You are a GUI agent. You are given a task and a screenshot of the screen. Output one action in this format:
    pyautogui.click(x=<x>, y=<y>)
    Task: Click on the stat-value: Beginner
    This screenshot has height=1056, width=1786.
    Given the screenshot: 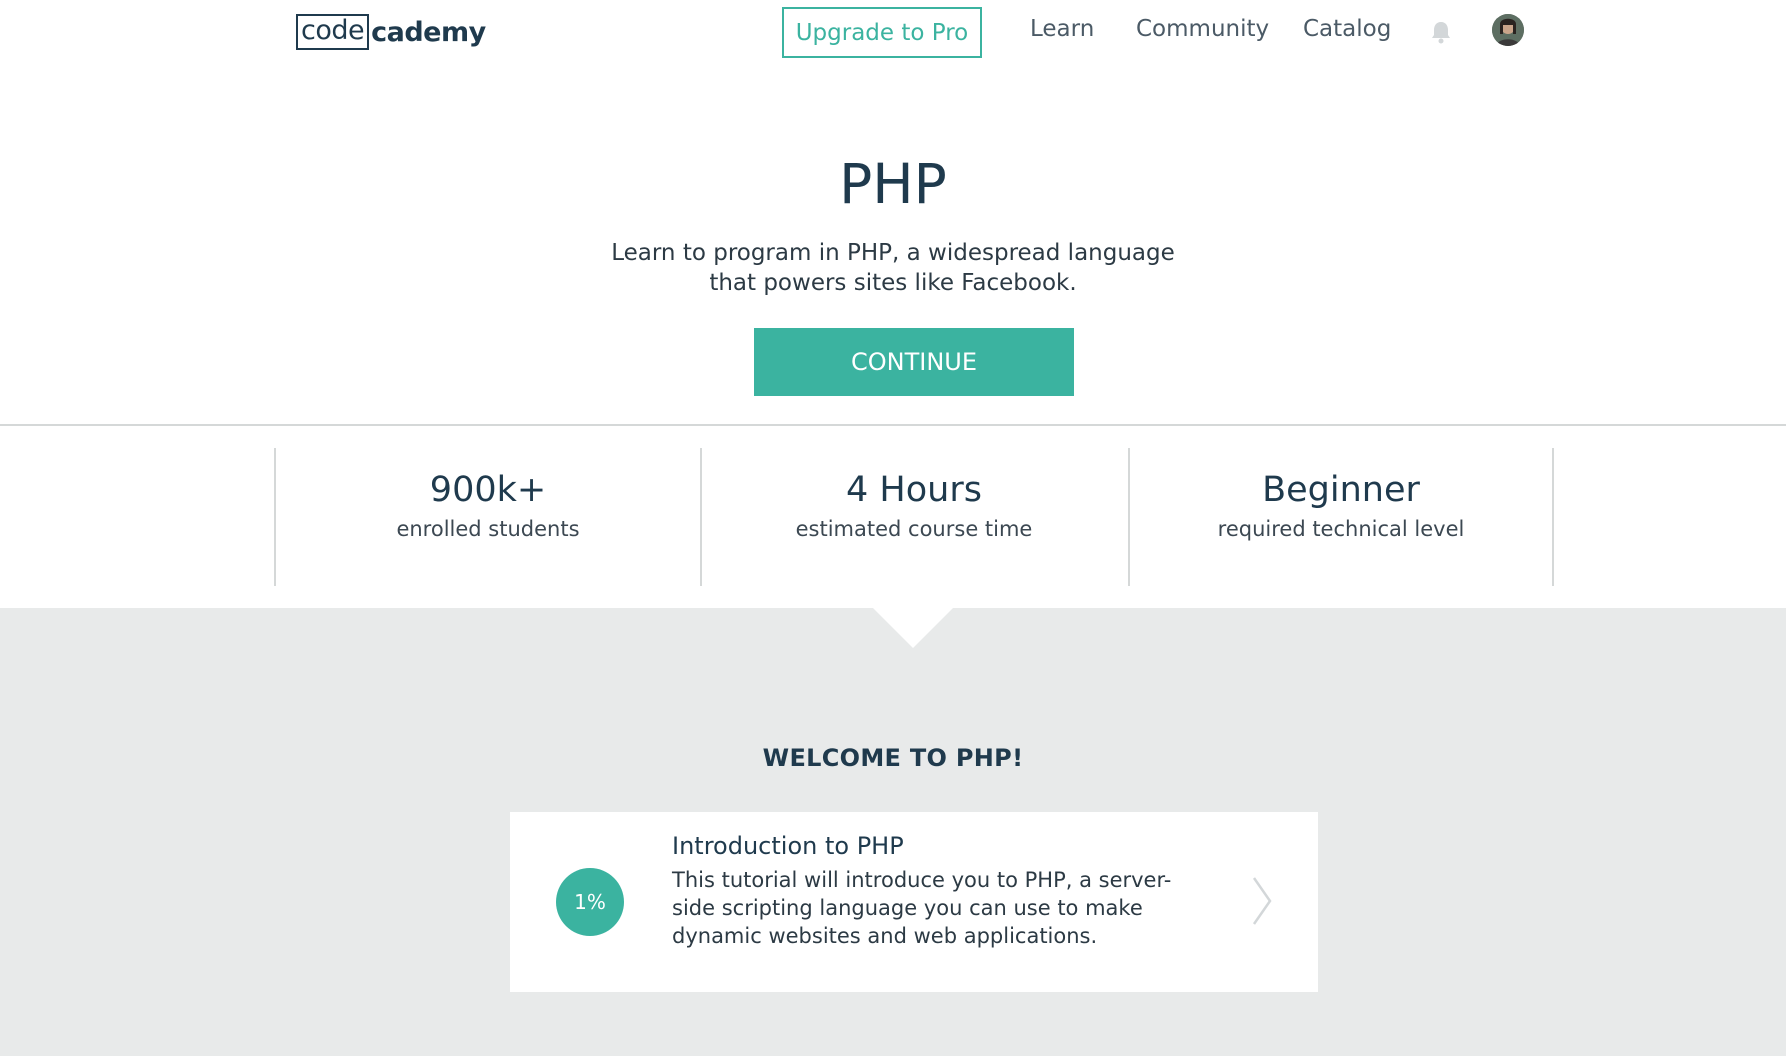 What is the action you would take?
    pyautogui.click(x=1341, y=490)
    